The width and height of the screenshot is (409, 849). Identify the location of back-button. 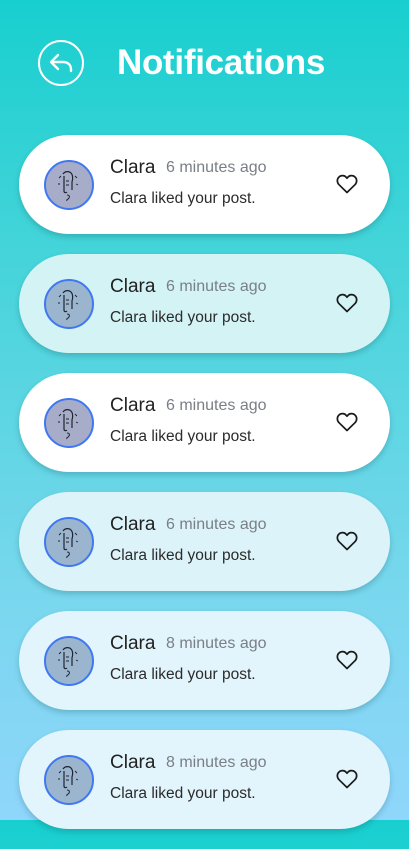
(61, 63).